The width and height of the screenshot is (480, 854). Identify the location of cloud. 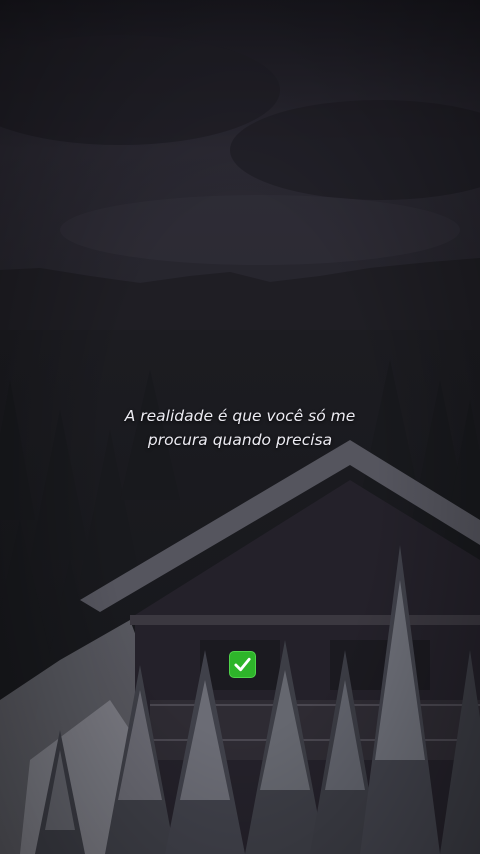
(260, 230).